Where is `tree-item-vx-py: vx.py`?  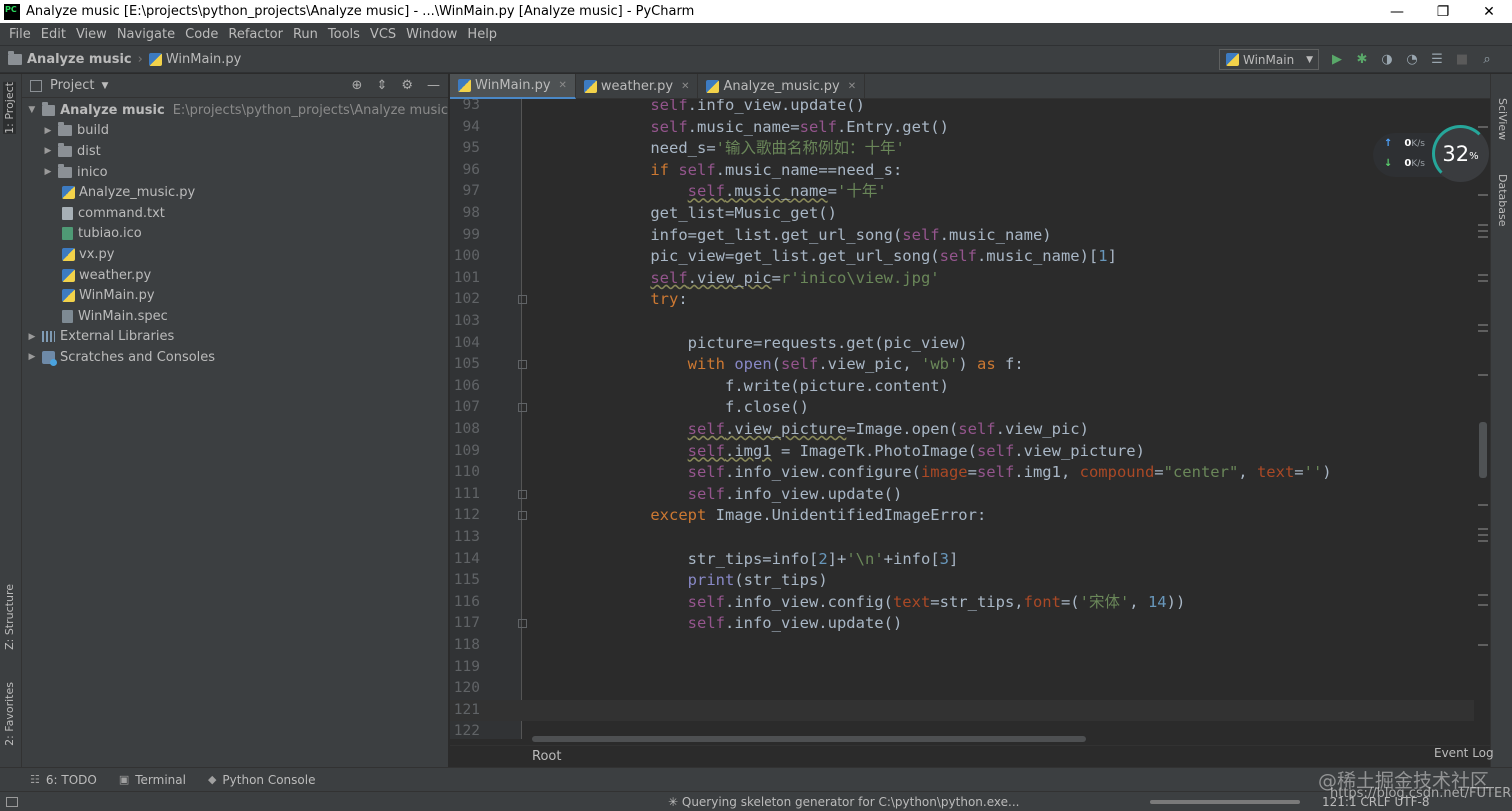
tree-item-vx-py: vx.py is located at coordinates (235, 254).